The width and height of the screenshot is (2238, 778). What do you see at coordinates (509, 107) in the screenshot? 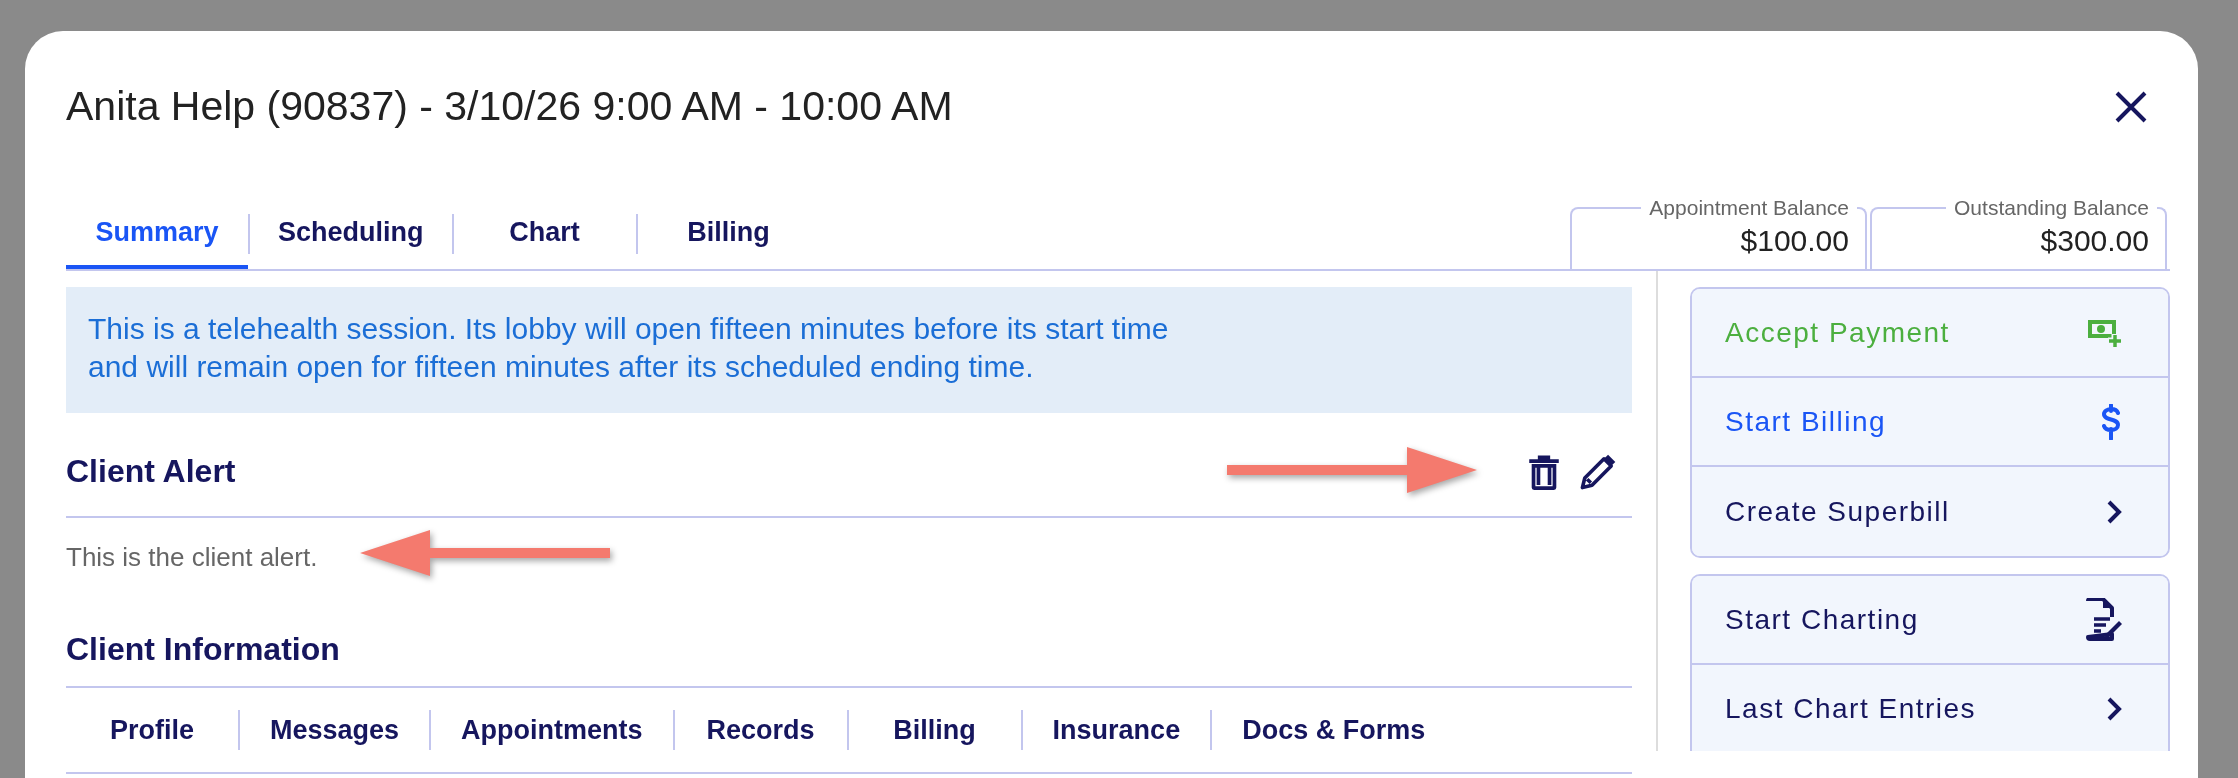
I see `dialog-title: Anita Help (90837) - 3/10/26 9:00 AM - 10:00 AM` at bounding box center [509, 107].